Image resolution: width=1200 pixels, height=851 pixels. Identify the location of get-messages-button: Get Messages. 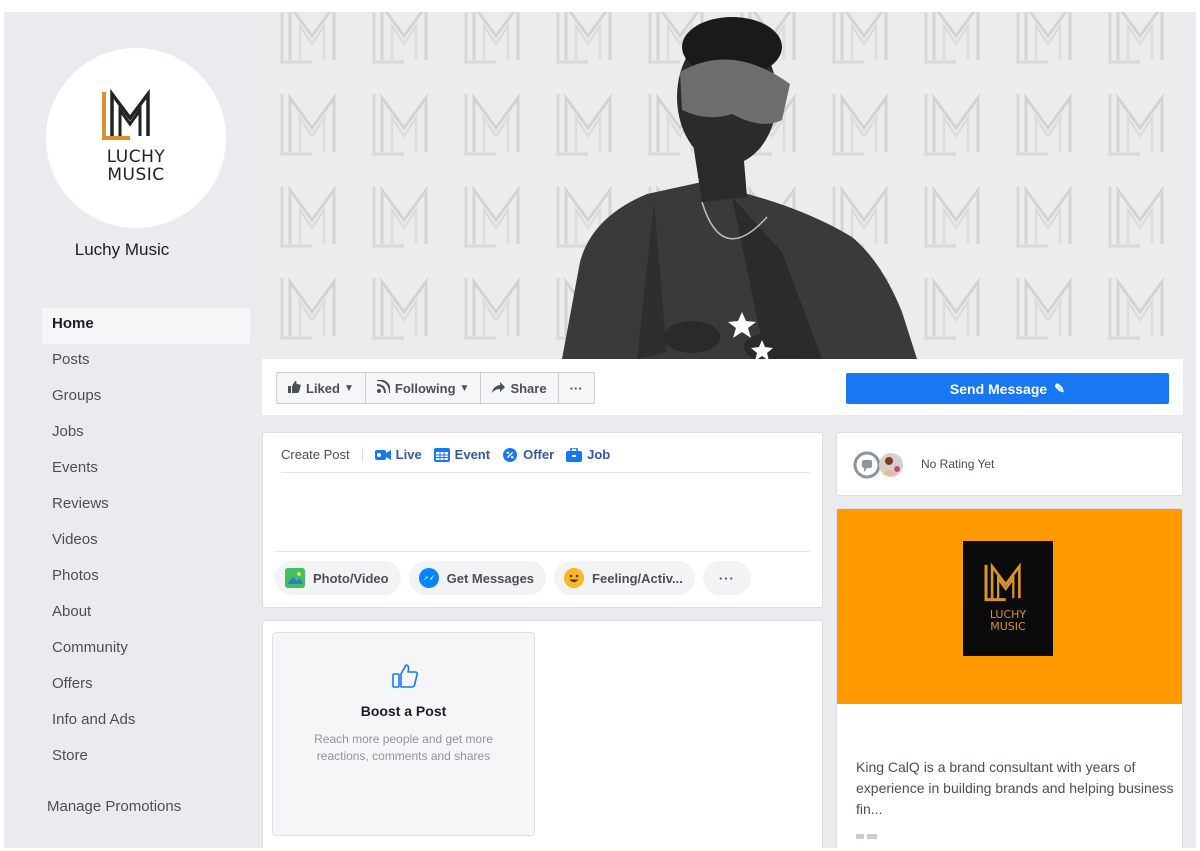
(477, 578).